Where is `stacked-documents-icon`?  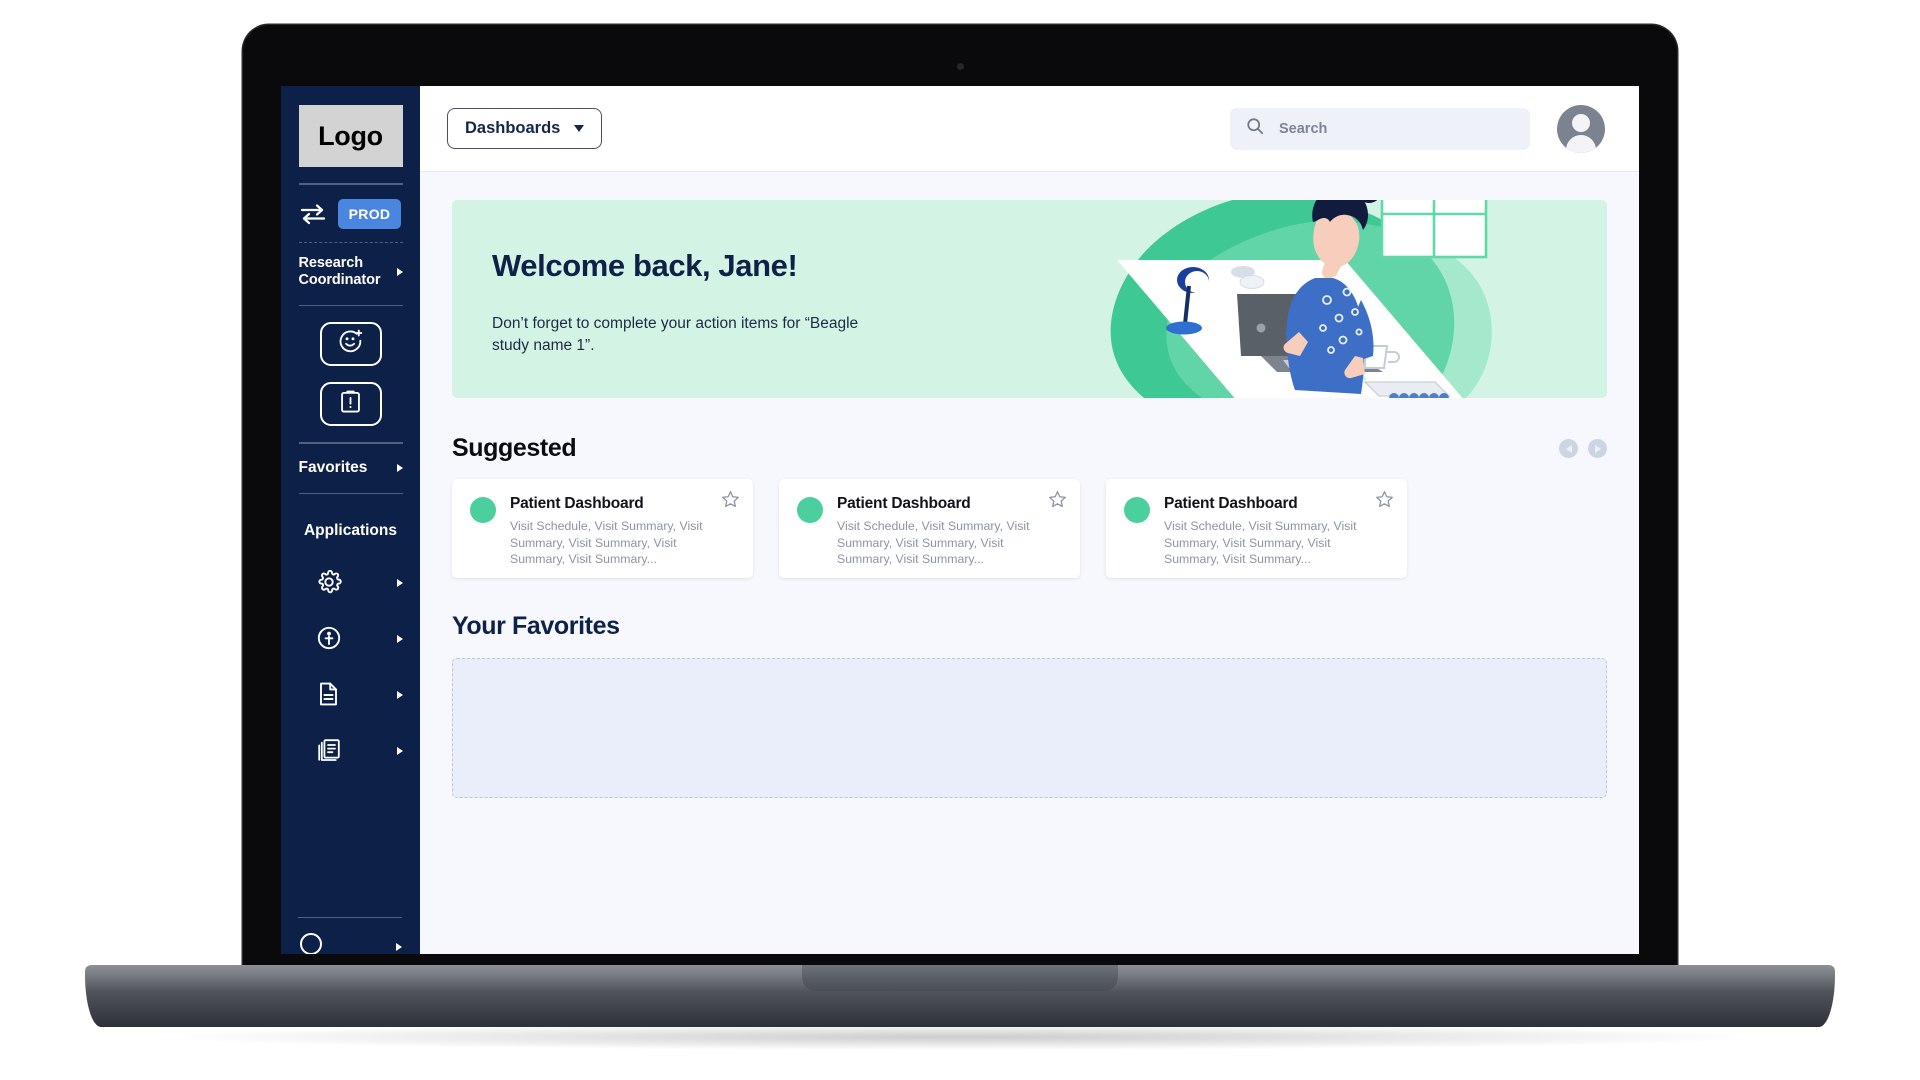 stacked-documents-icon is located at coordinates (329, 750).